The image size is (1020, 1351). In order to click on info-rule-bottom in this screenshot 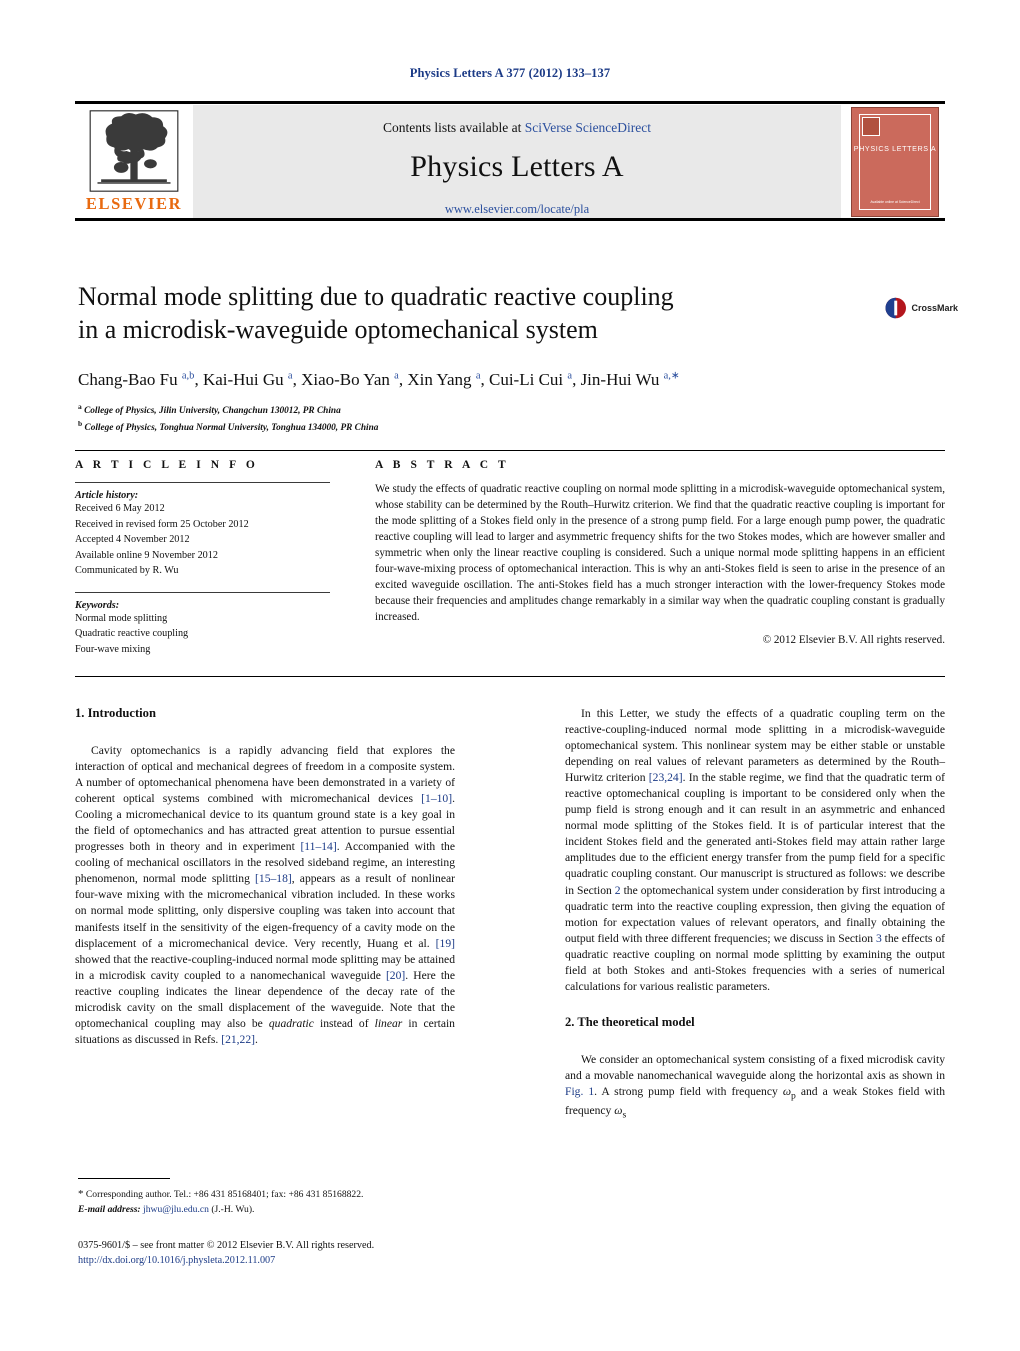, I will do `click(510, 677)`.